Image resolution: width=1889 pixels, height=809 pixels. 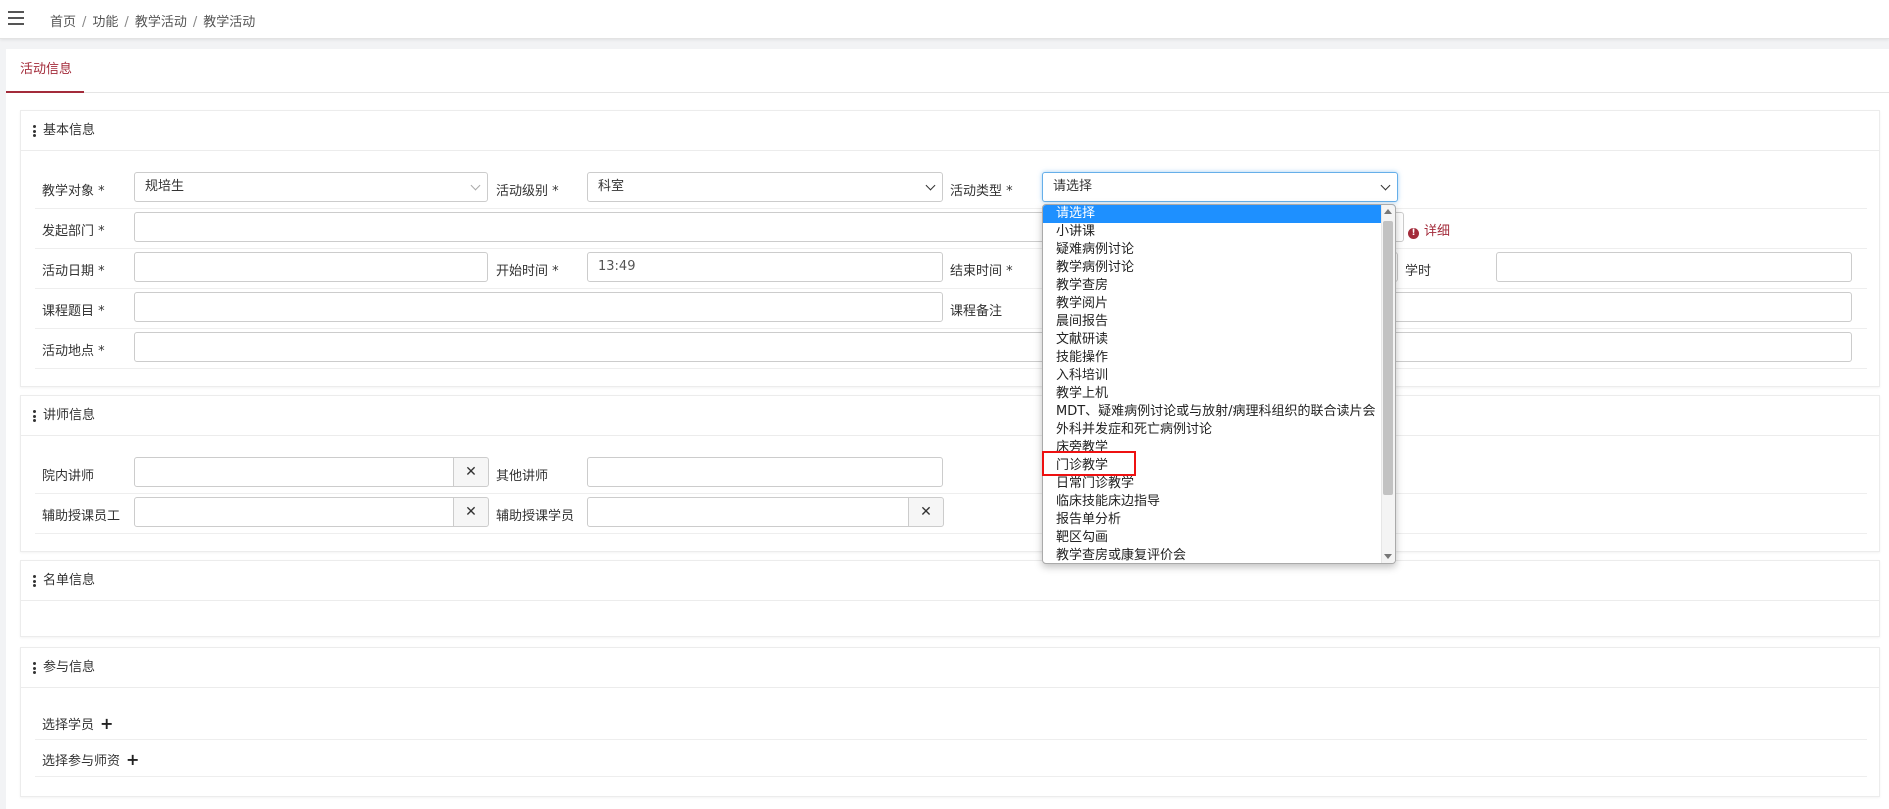 What do you see at coordinates (765, 187) in the screenshot?
I see `activity-level-select: 科室` at bounding box center [765, 187].